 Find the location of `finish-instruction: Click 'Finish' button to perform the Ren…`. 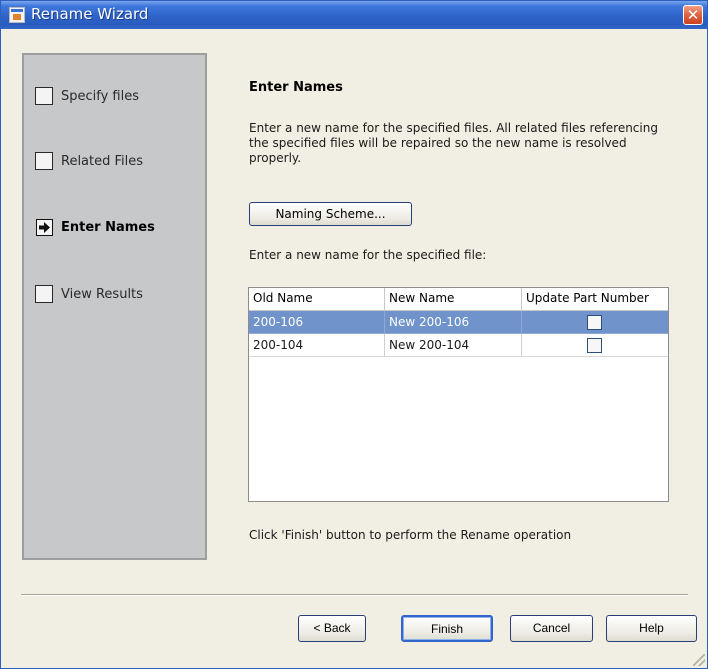

finish-instruction: Click 'Finish' button to perform the Ren… is located at coordinates (410, 535).